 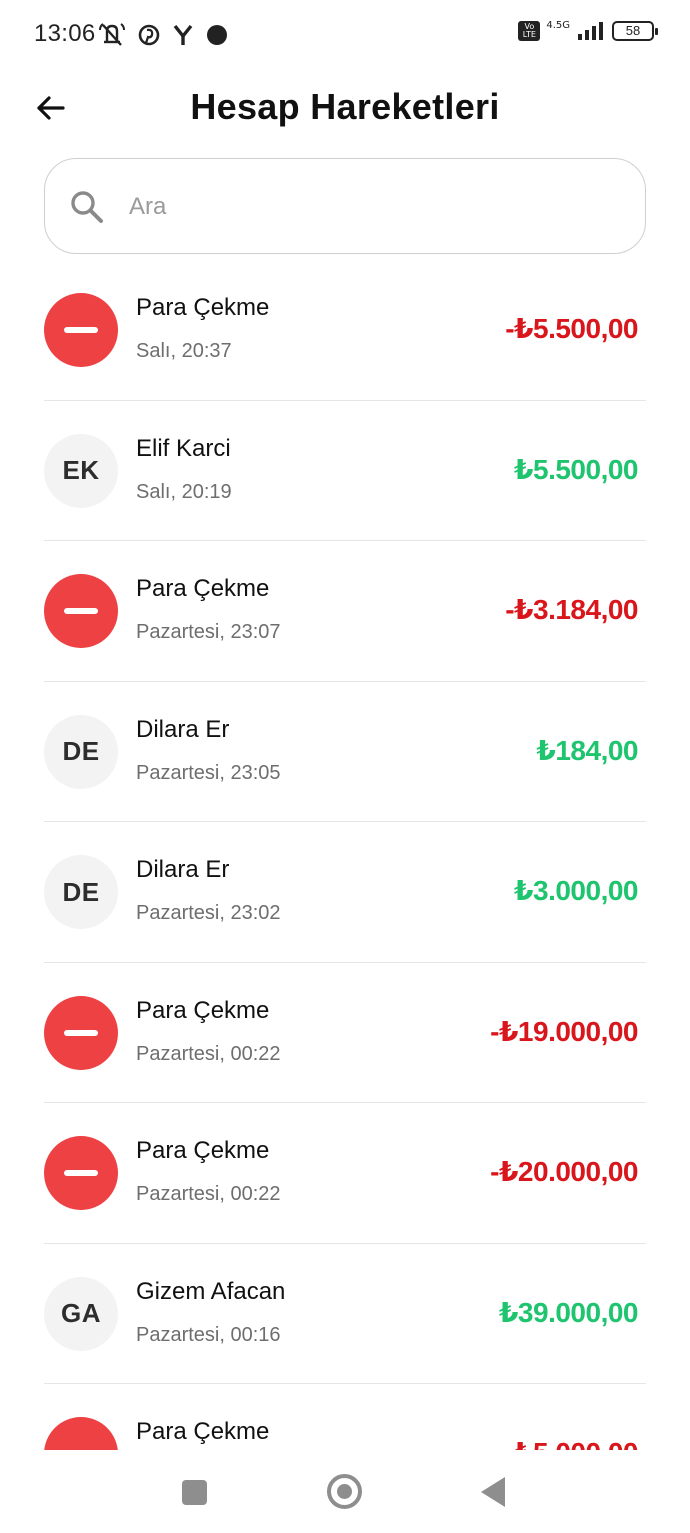 What do you see at coordinates (87, 207) in the screenshot?
I see `search-icon` at bounding box center [87, 207].